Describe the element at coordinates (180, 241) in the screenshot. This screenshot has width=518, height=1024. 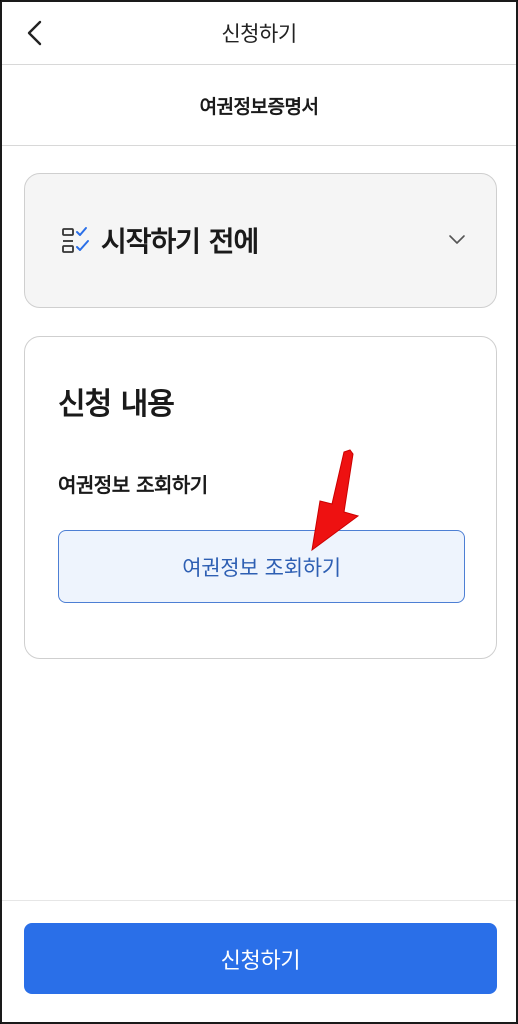
I see `before-start-label: 시작하기 전에` at that location.